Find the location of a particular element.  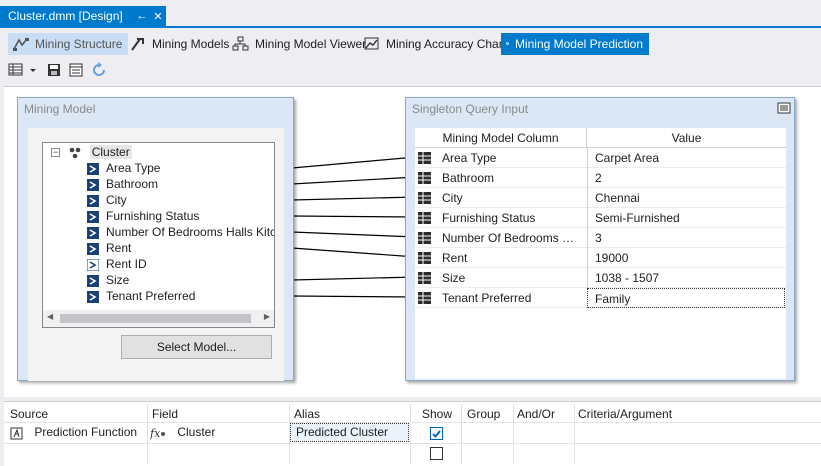

tree-horizontal-scrollbar: ◀ ▶ is located at coordinates (158, 318).